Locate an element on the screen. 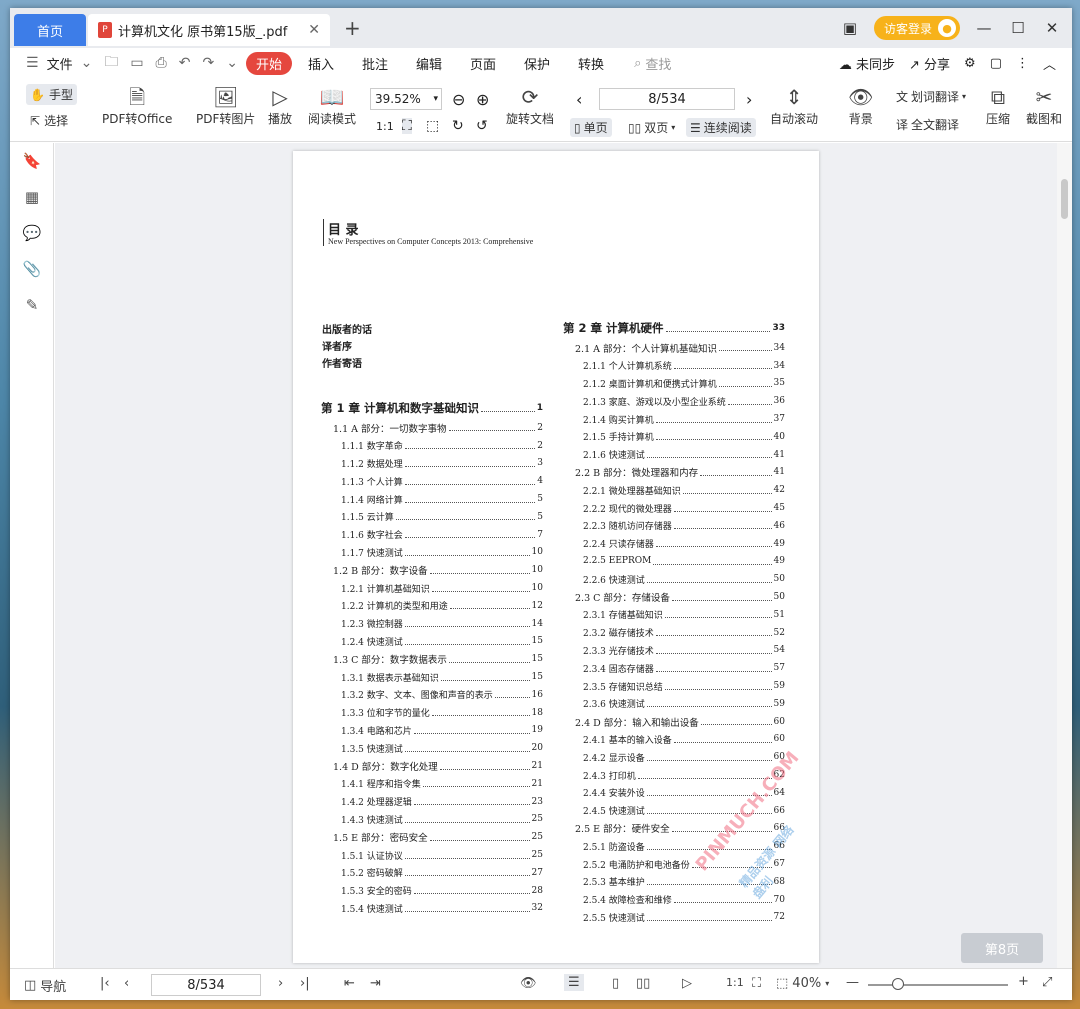 The image size is (1080, 1009). rotate-left-icon: ↺ is located at coordinates (482, 126).